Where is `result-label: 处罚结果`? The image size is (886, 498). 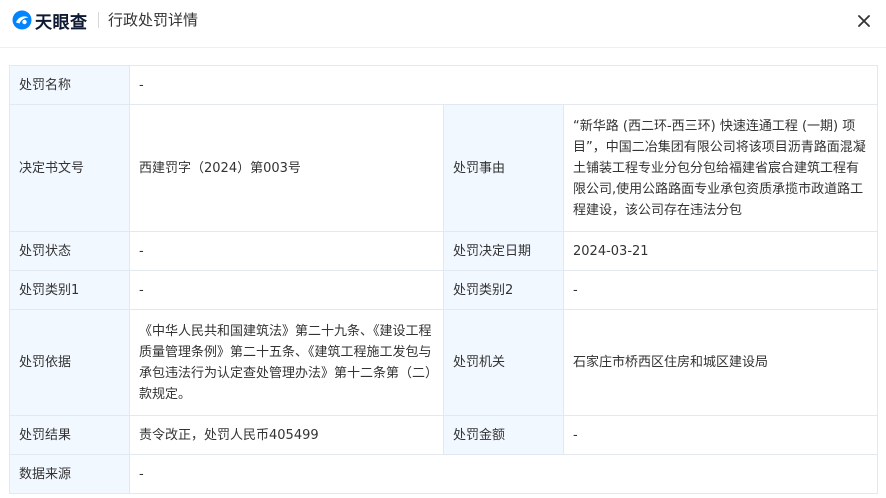 result-label: 处罚结果 is located at coordinates (69, 435).